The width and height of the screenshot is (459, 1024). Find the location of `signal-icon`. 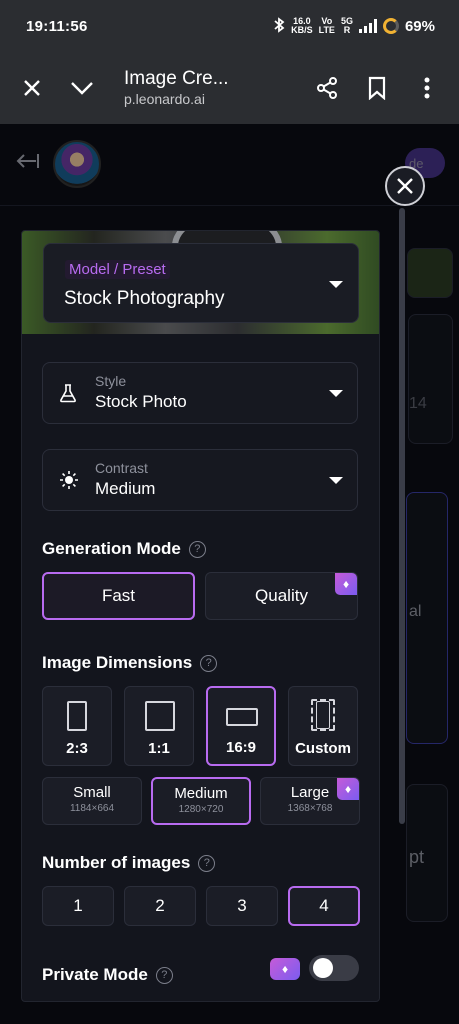

signal-icon is located at coordinates (367, 26).